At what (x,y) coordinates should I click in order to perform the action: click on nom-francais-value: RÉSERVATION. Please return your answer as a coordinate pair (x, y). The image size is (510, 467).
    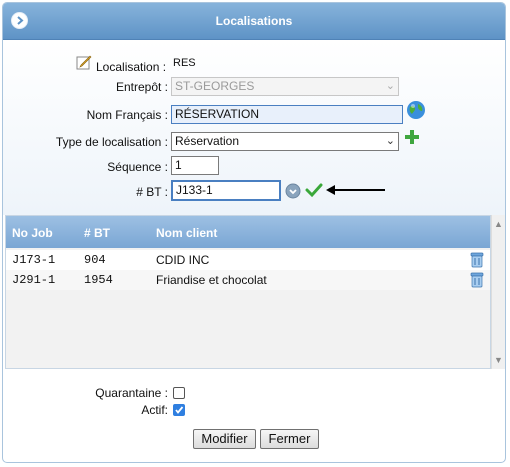
    Looking at the image, I should click on (217, 114).